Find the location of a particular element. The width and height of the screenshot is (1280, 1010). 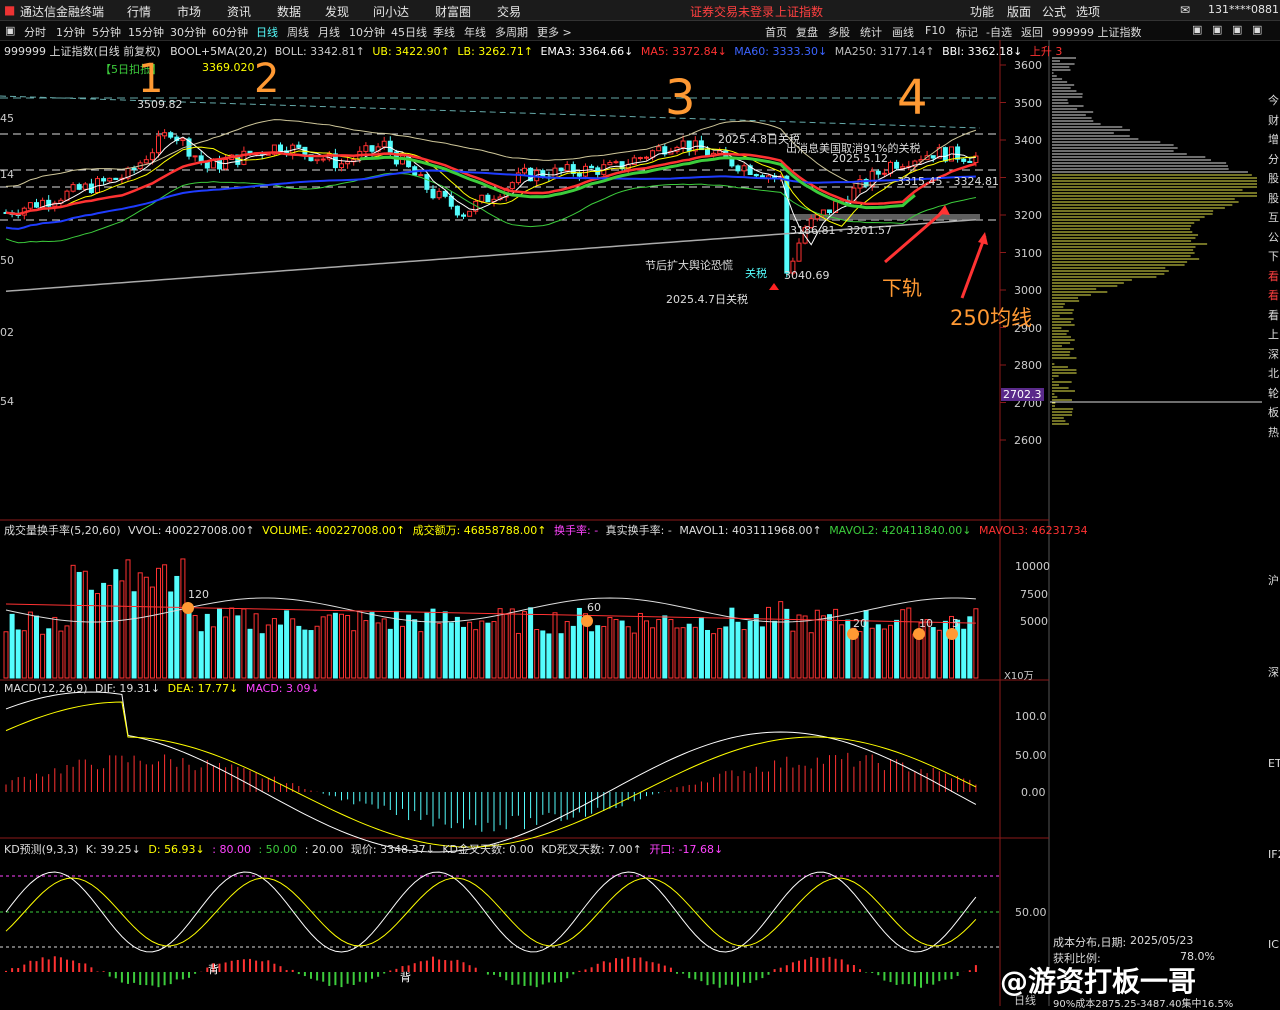

indicator-label: BOOL+5MA(20,2) is located at coordinates (219, 51).